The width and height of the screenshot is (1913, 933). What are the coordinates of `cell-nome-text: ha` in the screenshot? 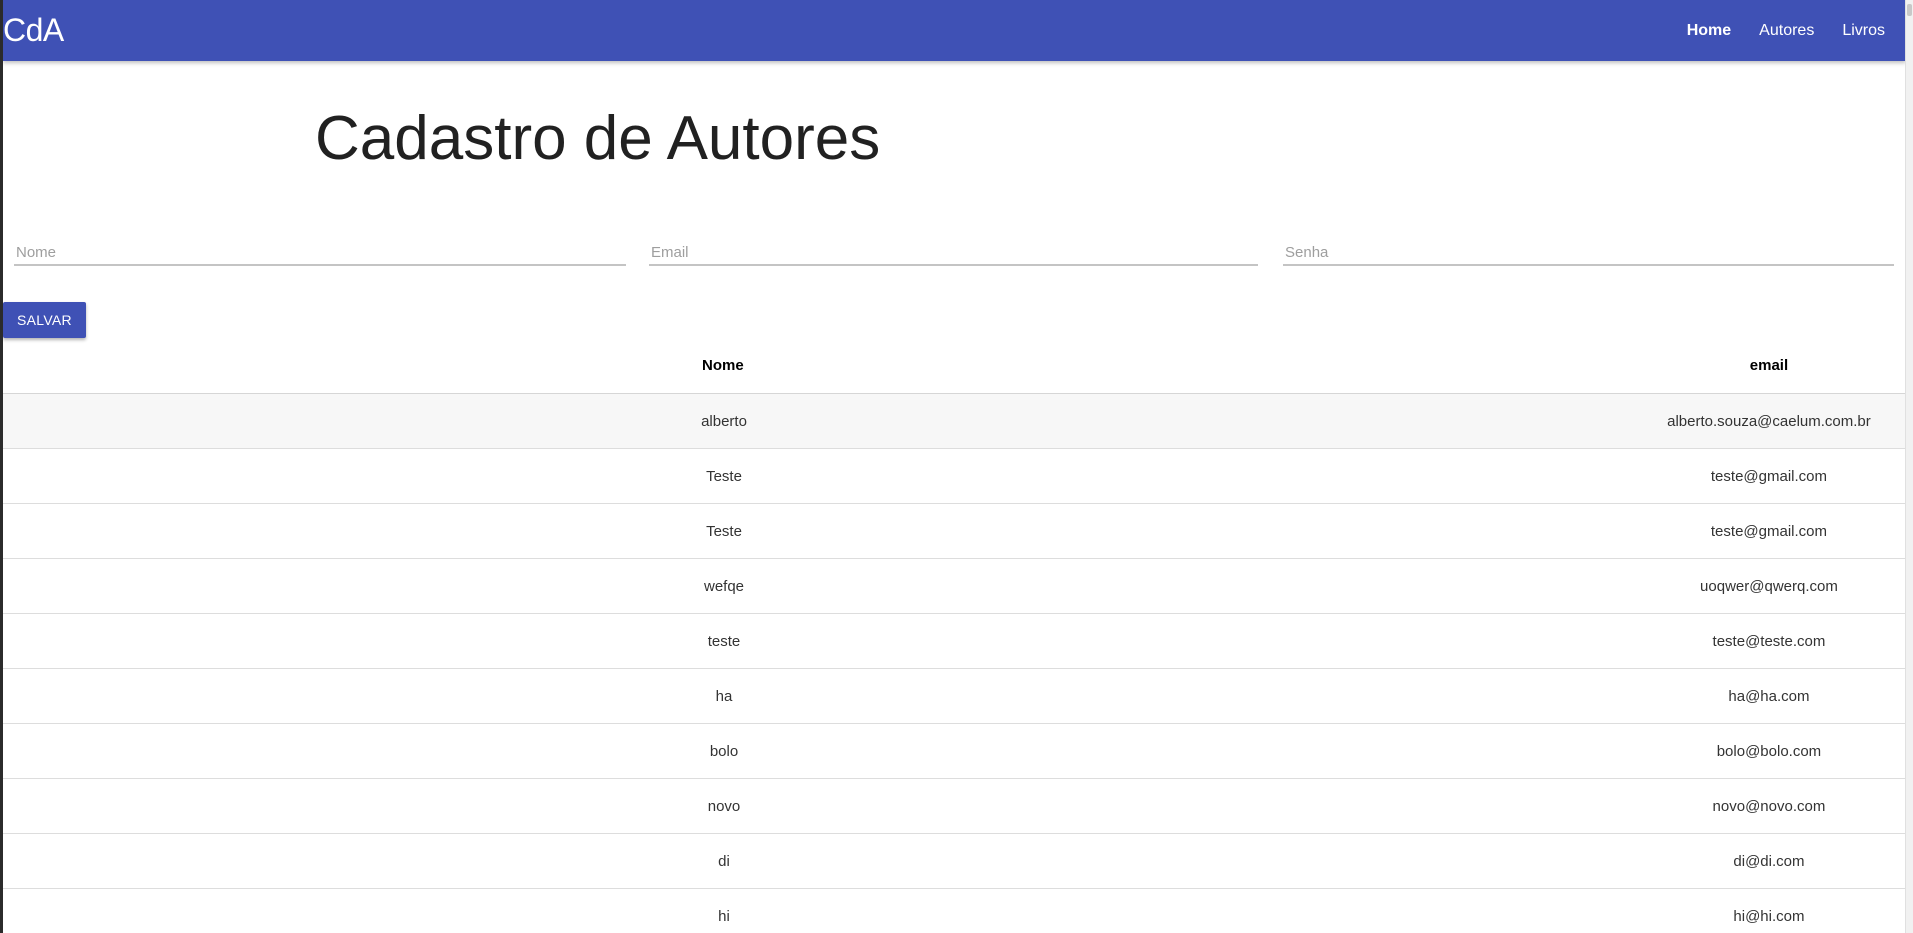 It's located at (724, 696).